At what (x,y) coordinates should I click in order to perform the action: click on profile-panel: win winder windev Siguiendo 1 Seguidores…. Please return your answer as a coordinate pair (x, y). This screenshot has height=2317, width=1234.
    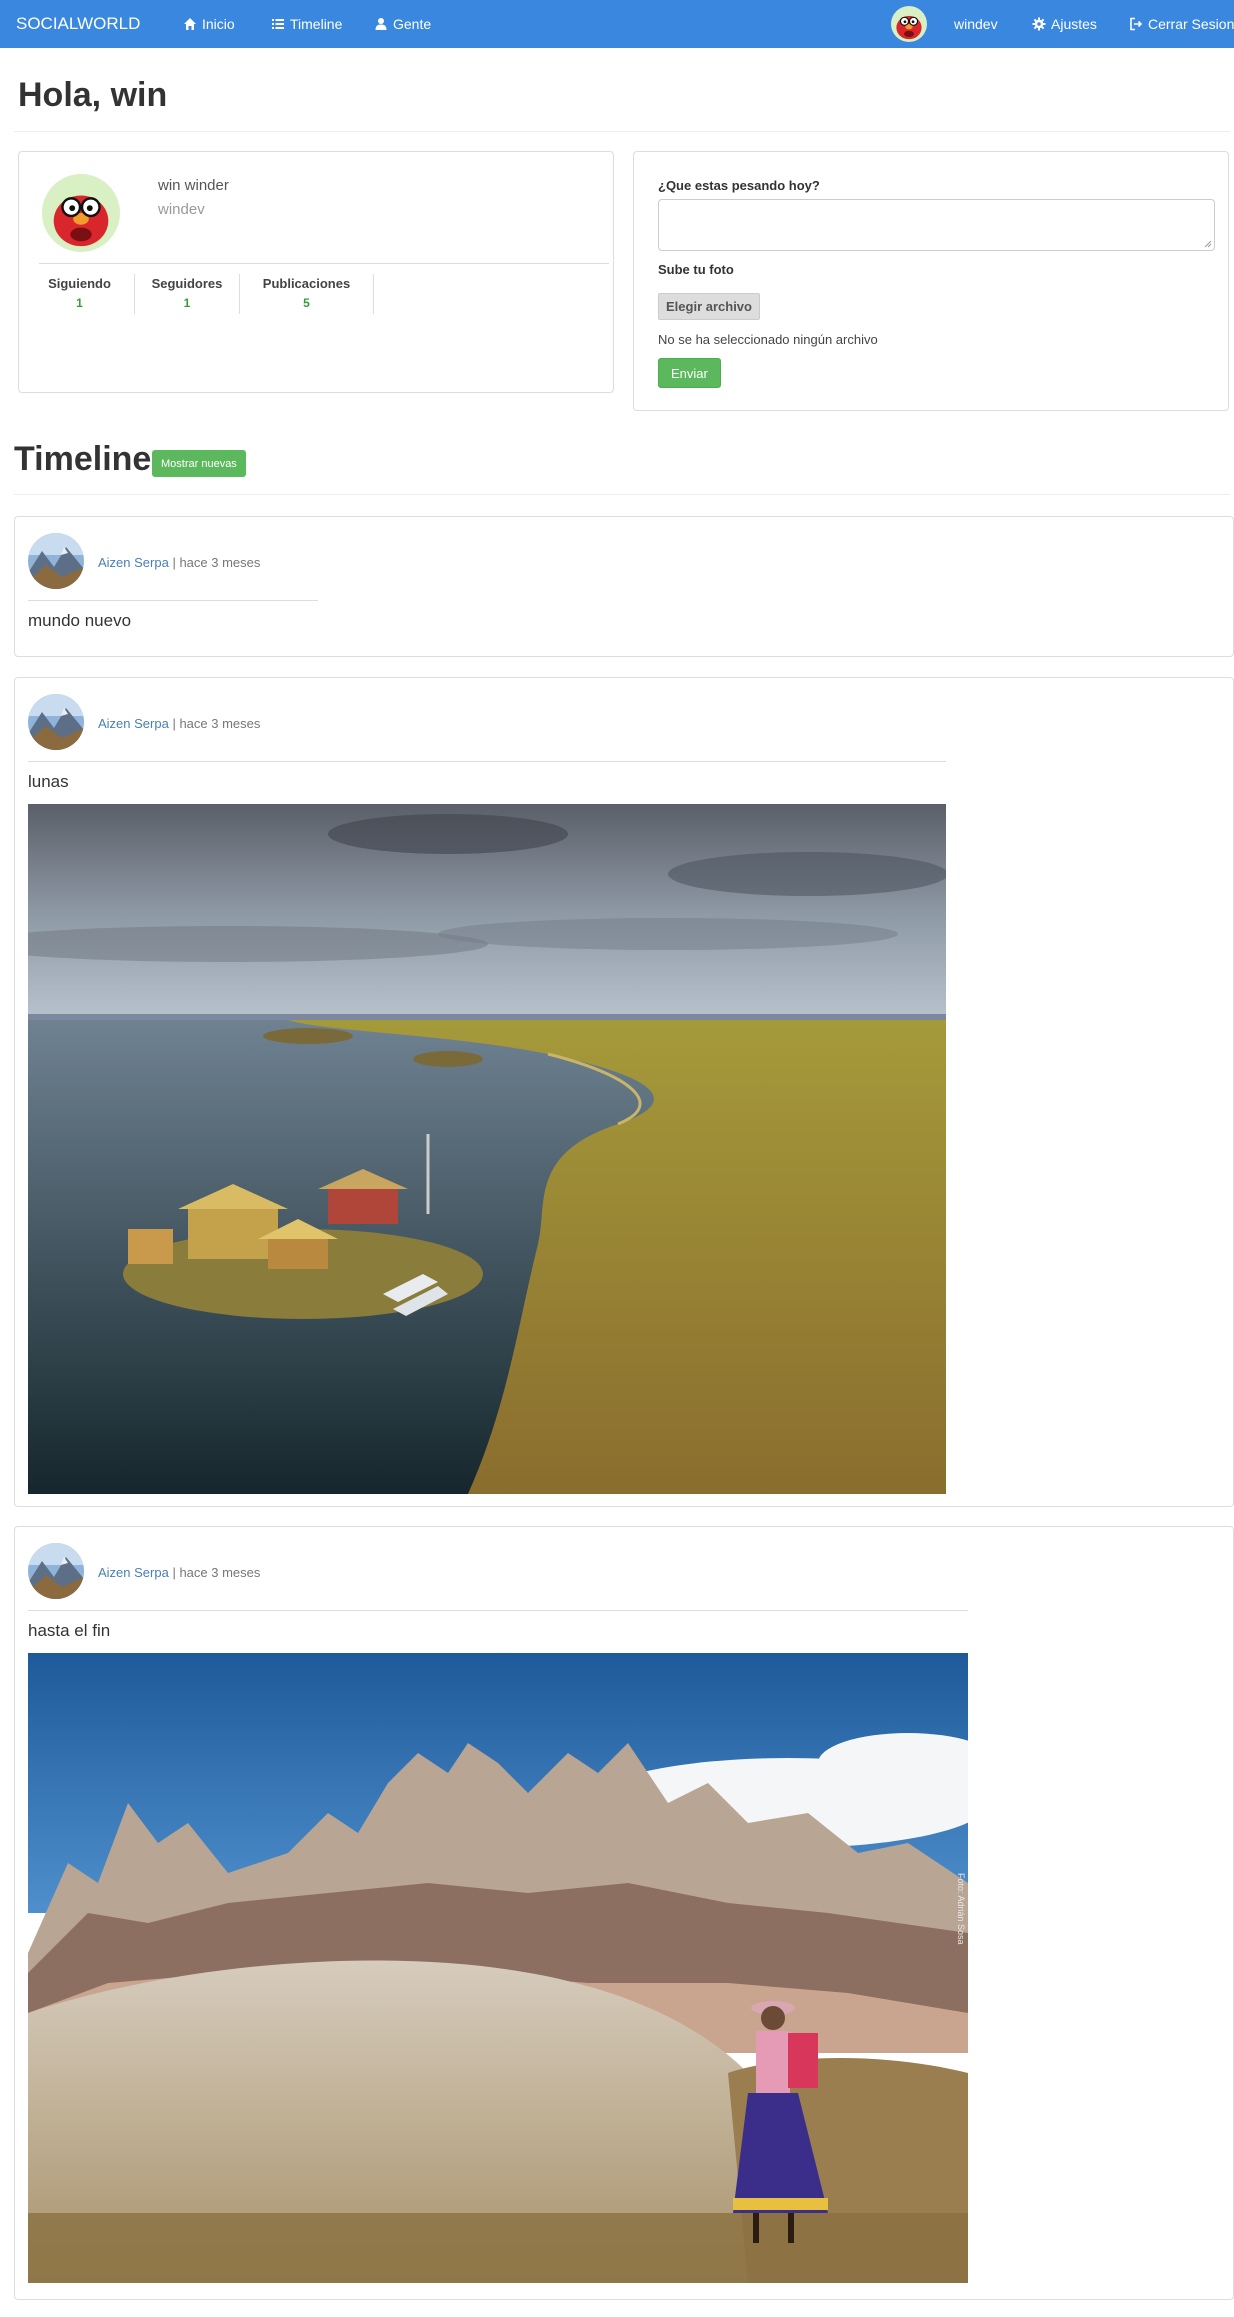
    Looking at the image, I should click on (316, 272).